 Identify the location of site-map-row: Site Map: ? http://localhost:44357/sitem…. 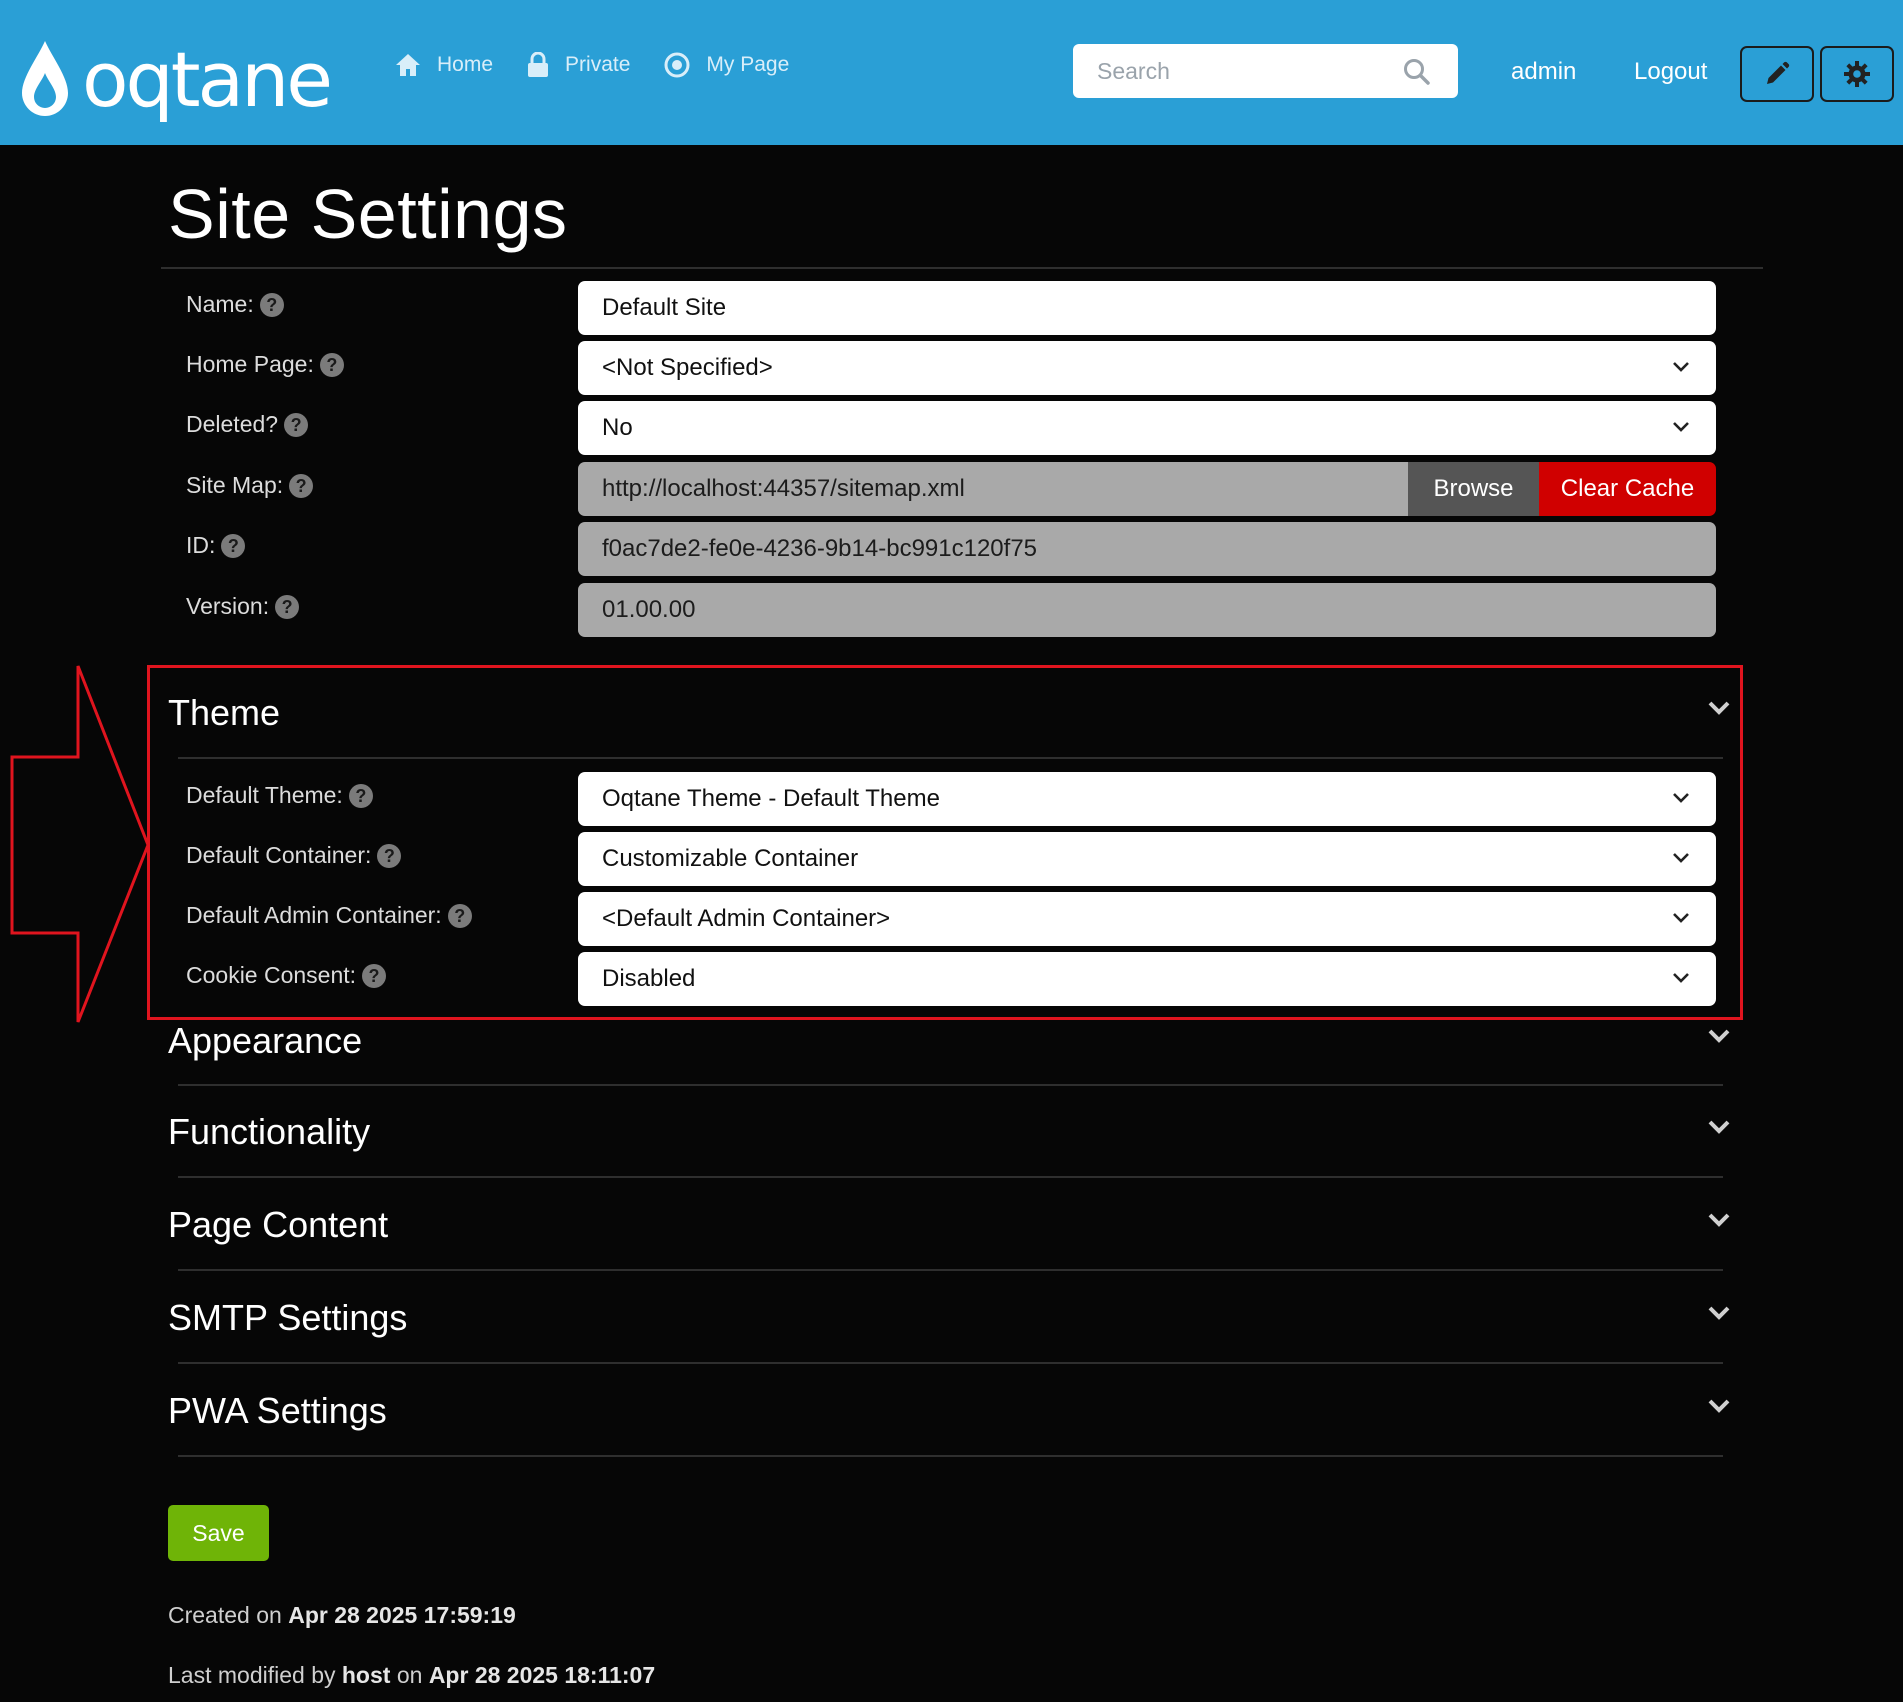
(951, 489).